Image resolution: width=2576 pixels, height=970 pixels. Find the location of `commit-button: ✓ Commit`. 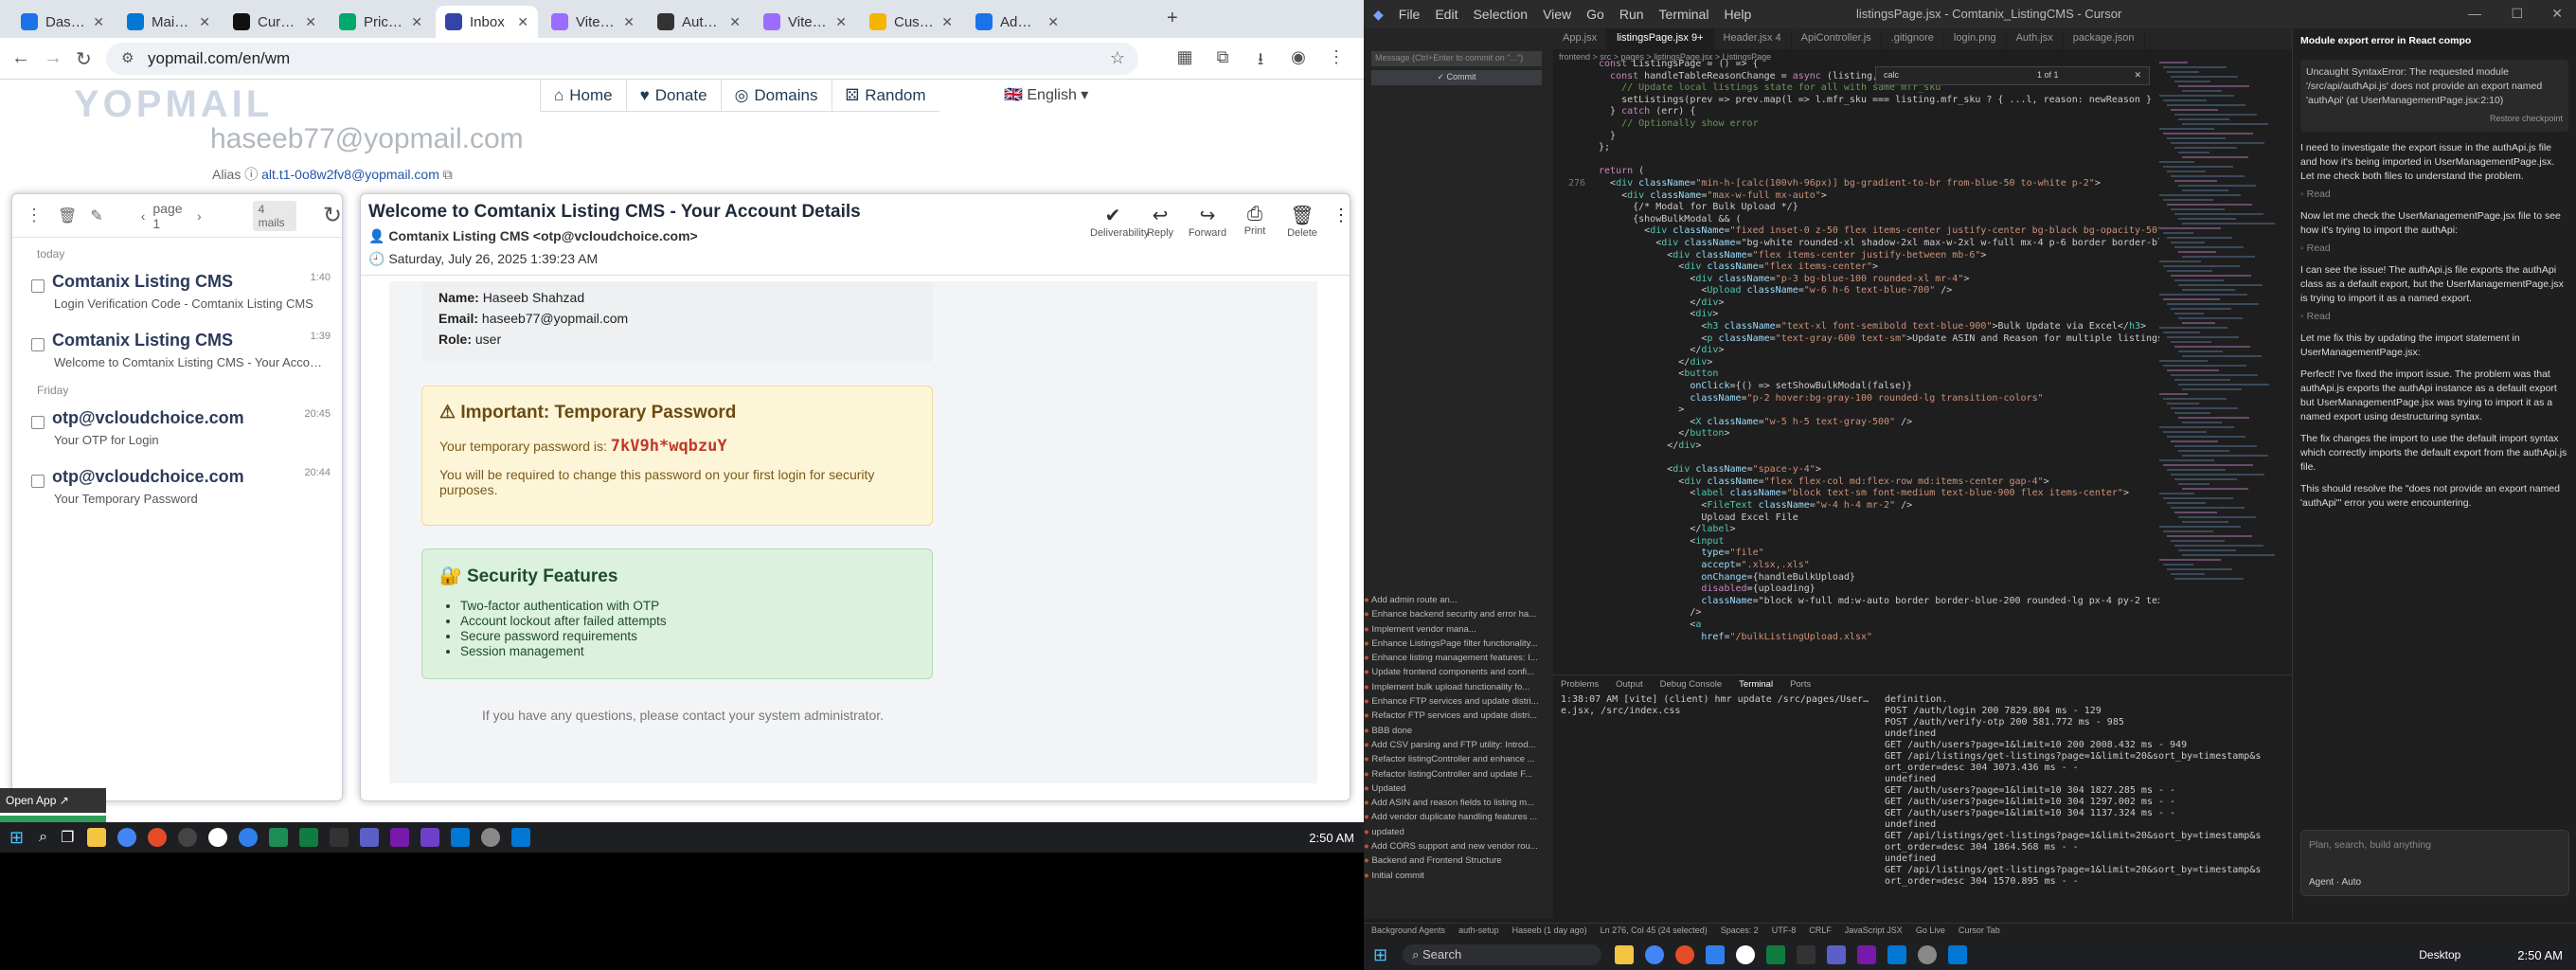

commit-button: ✓ Commit is located at coordinates (1456, 78).